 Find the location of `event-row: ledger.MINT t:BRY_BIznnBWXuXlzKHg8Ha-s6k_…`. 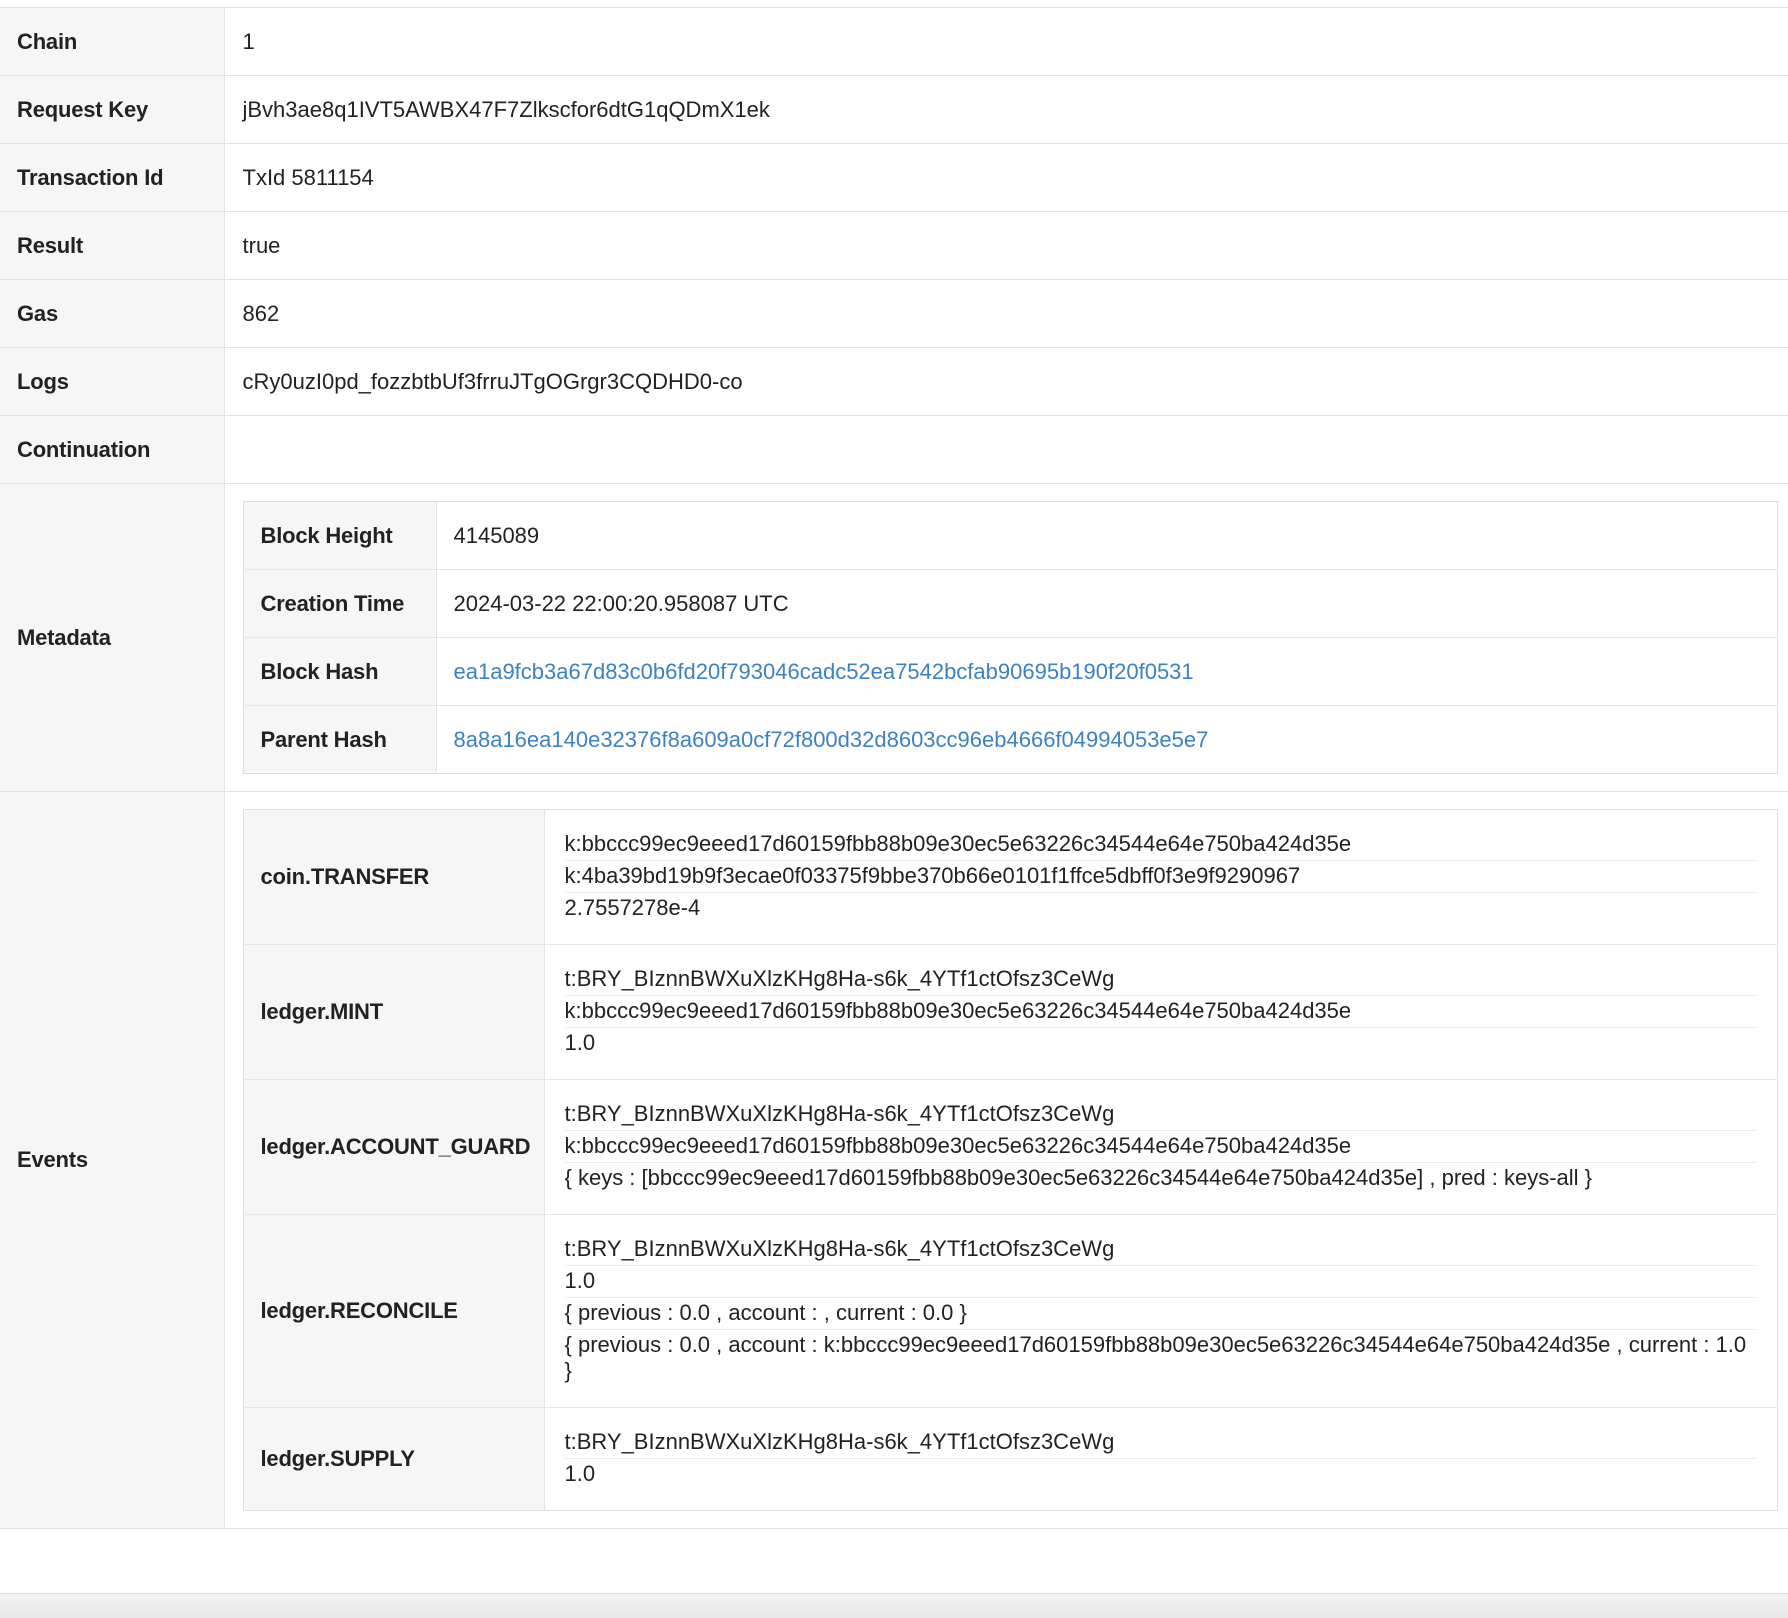

event-row: ledger.MINT t:BRY_BIznnBWXuXlzKHg8Ha-s6k_… is located at coordinates (1010, 1012).